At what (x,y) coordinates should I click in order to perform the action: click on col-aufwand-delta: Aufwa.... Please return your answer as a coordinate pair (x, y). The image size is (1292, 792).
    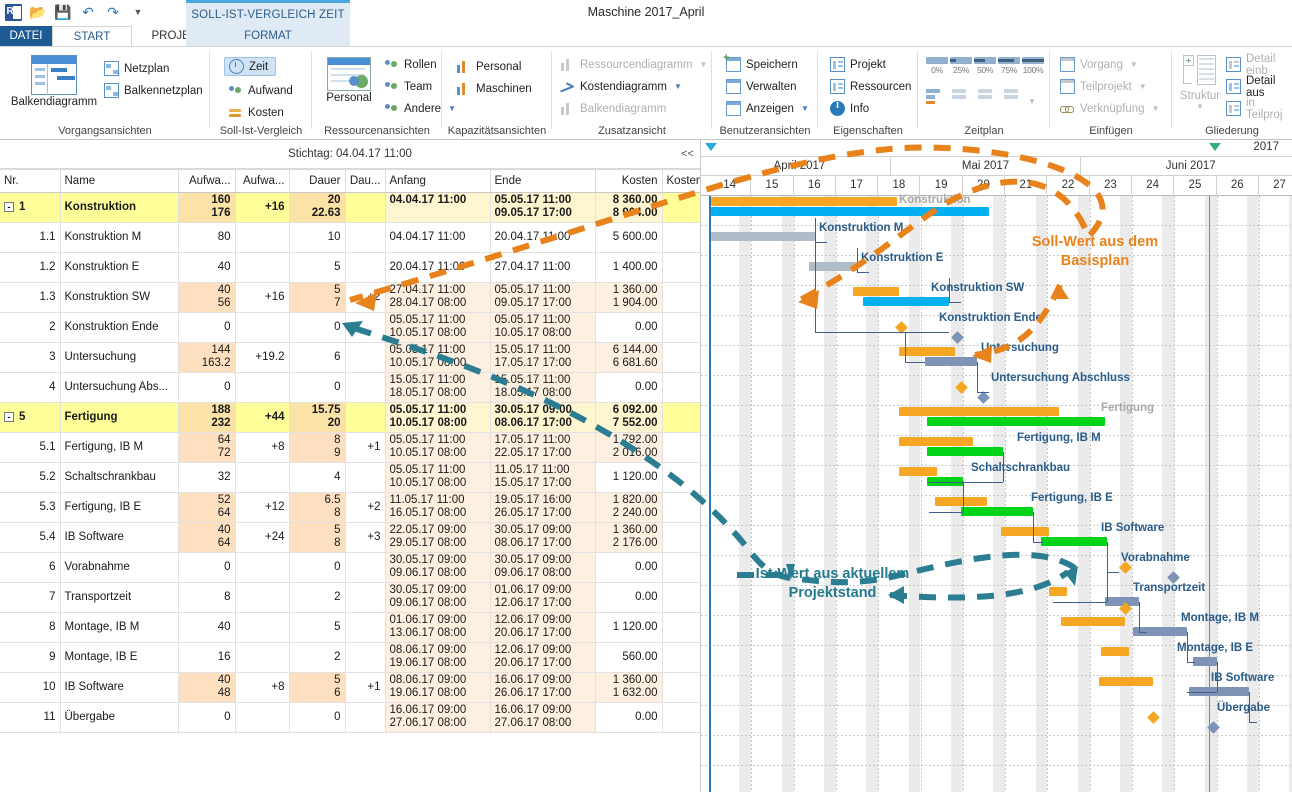
    Looking at the image, I should click on (262, 181).